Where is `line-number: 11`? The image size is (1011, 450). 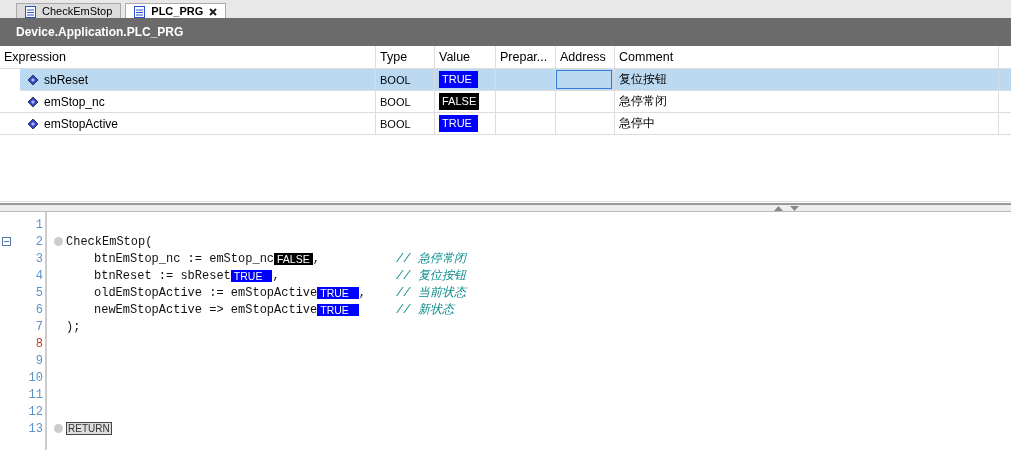
line-number: 11 is located at coordinates (35, 394).